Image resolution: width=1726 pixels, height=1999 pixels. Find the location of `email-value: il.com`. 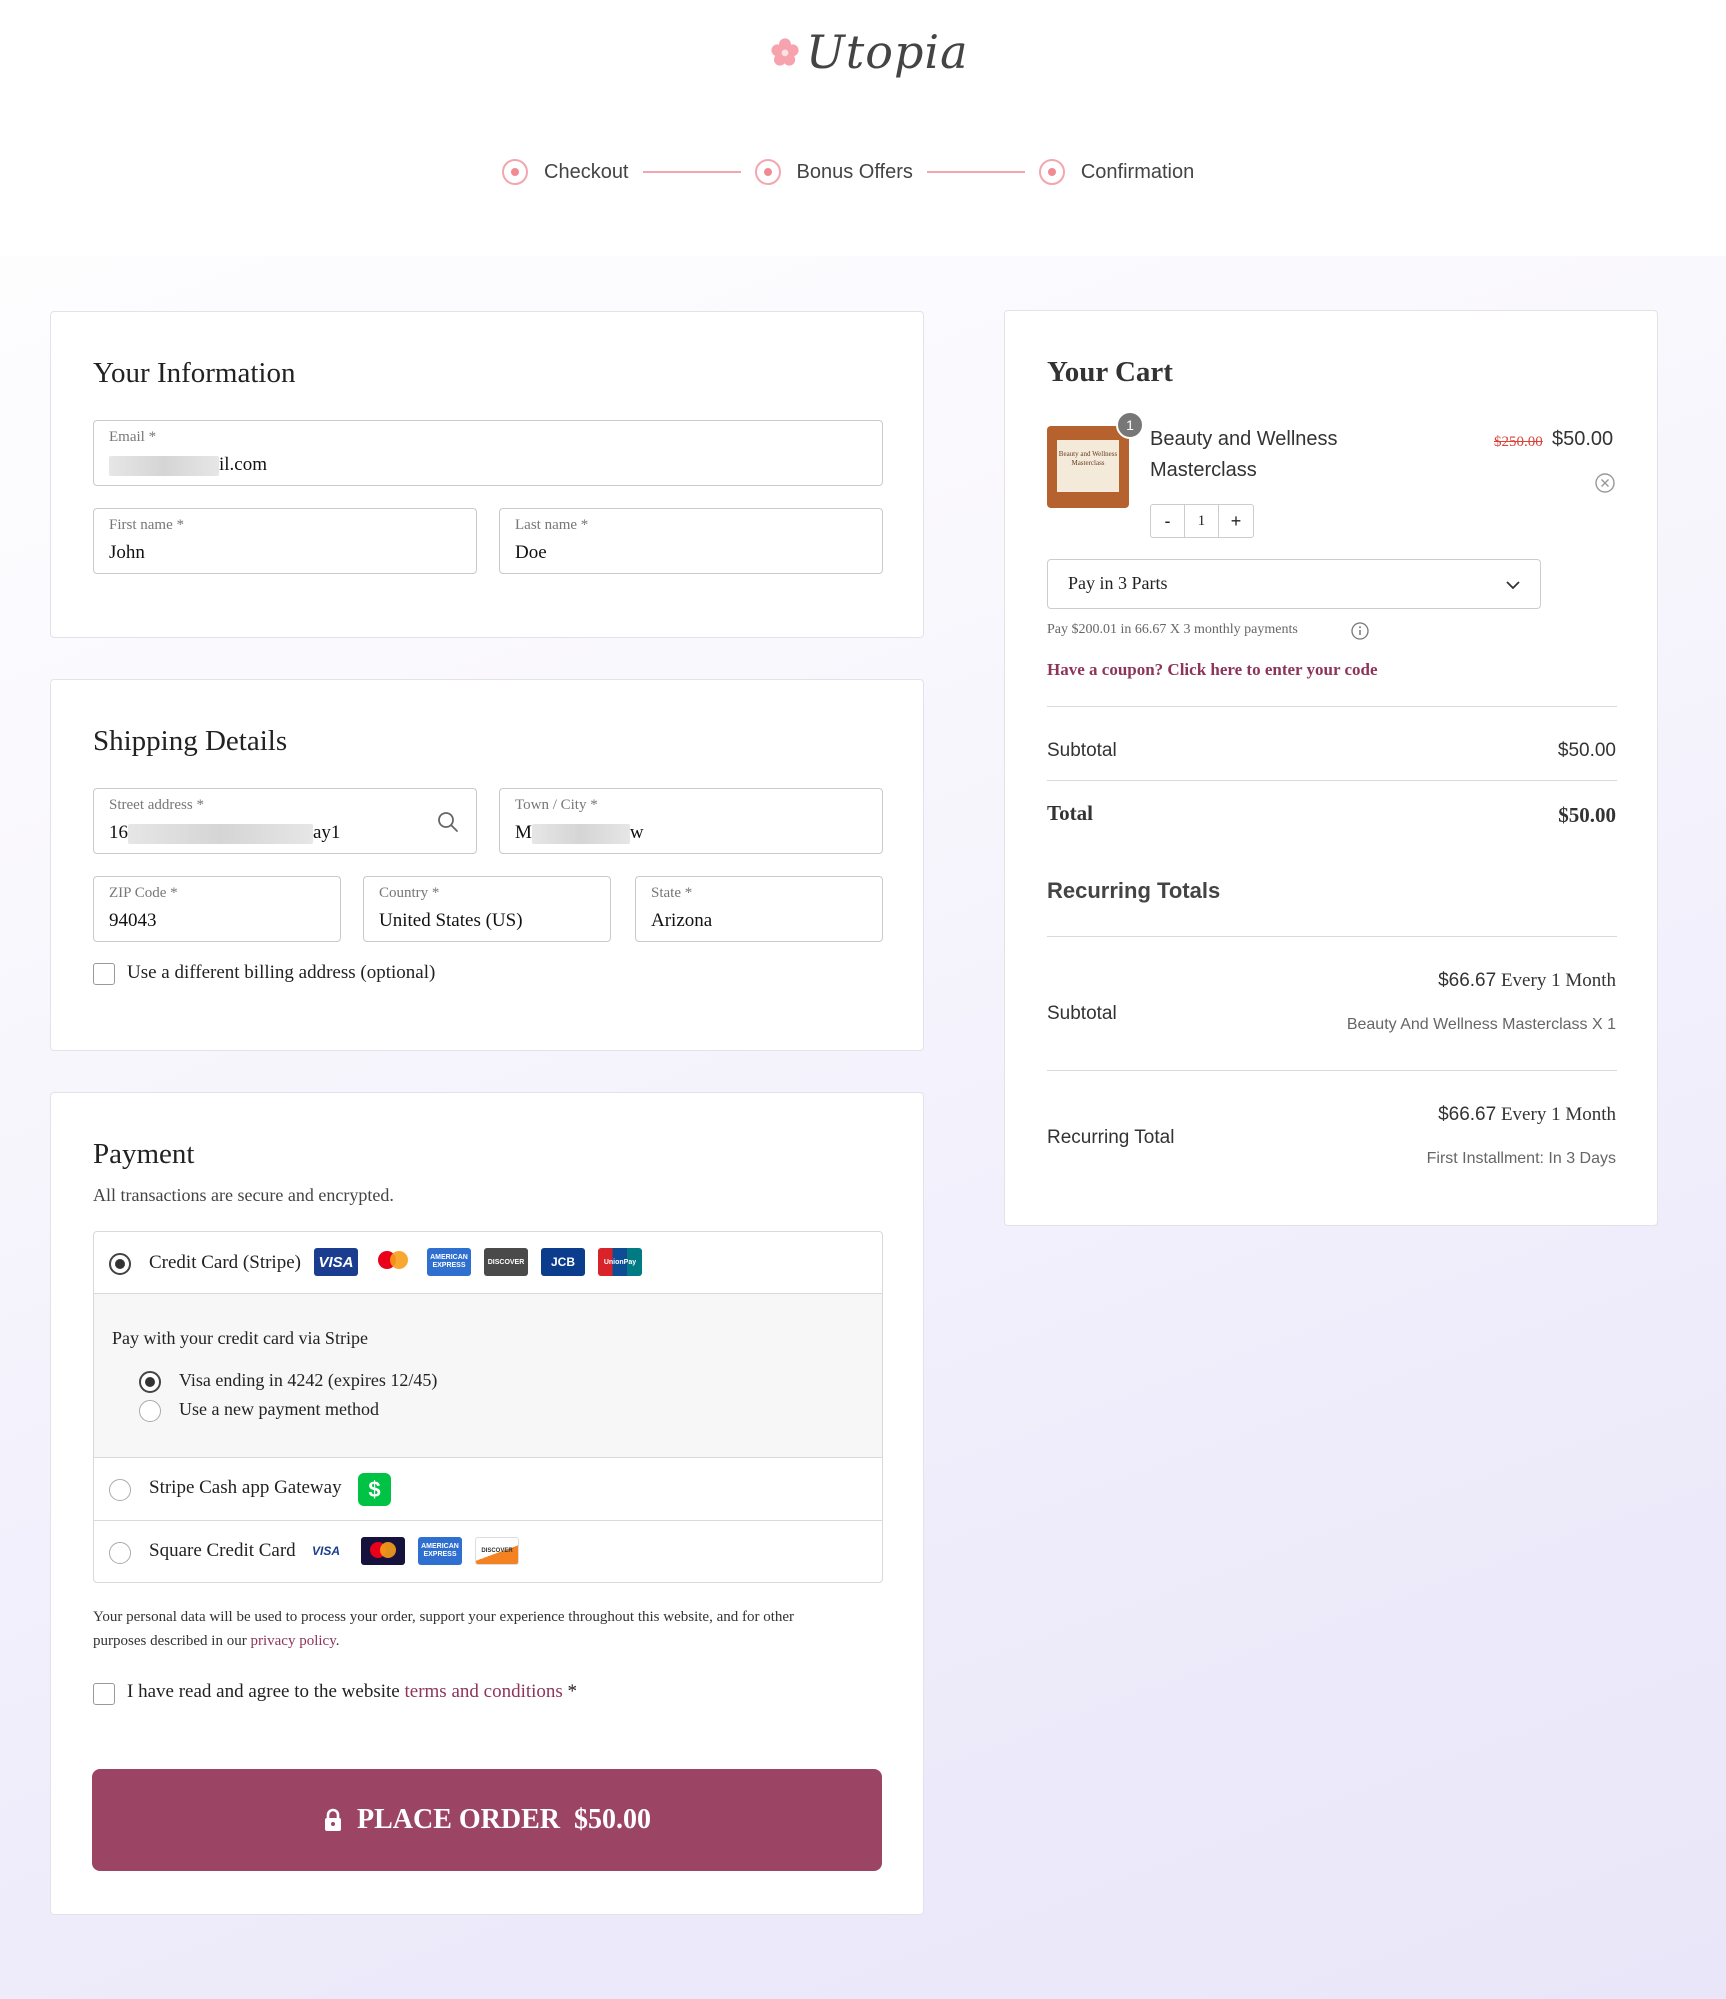

email-value: il.com is located at coordinates (188, 465).